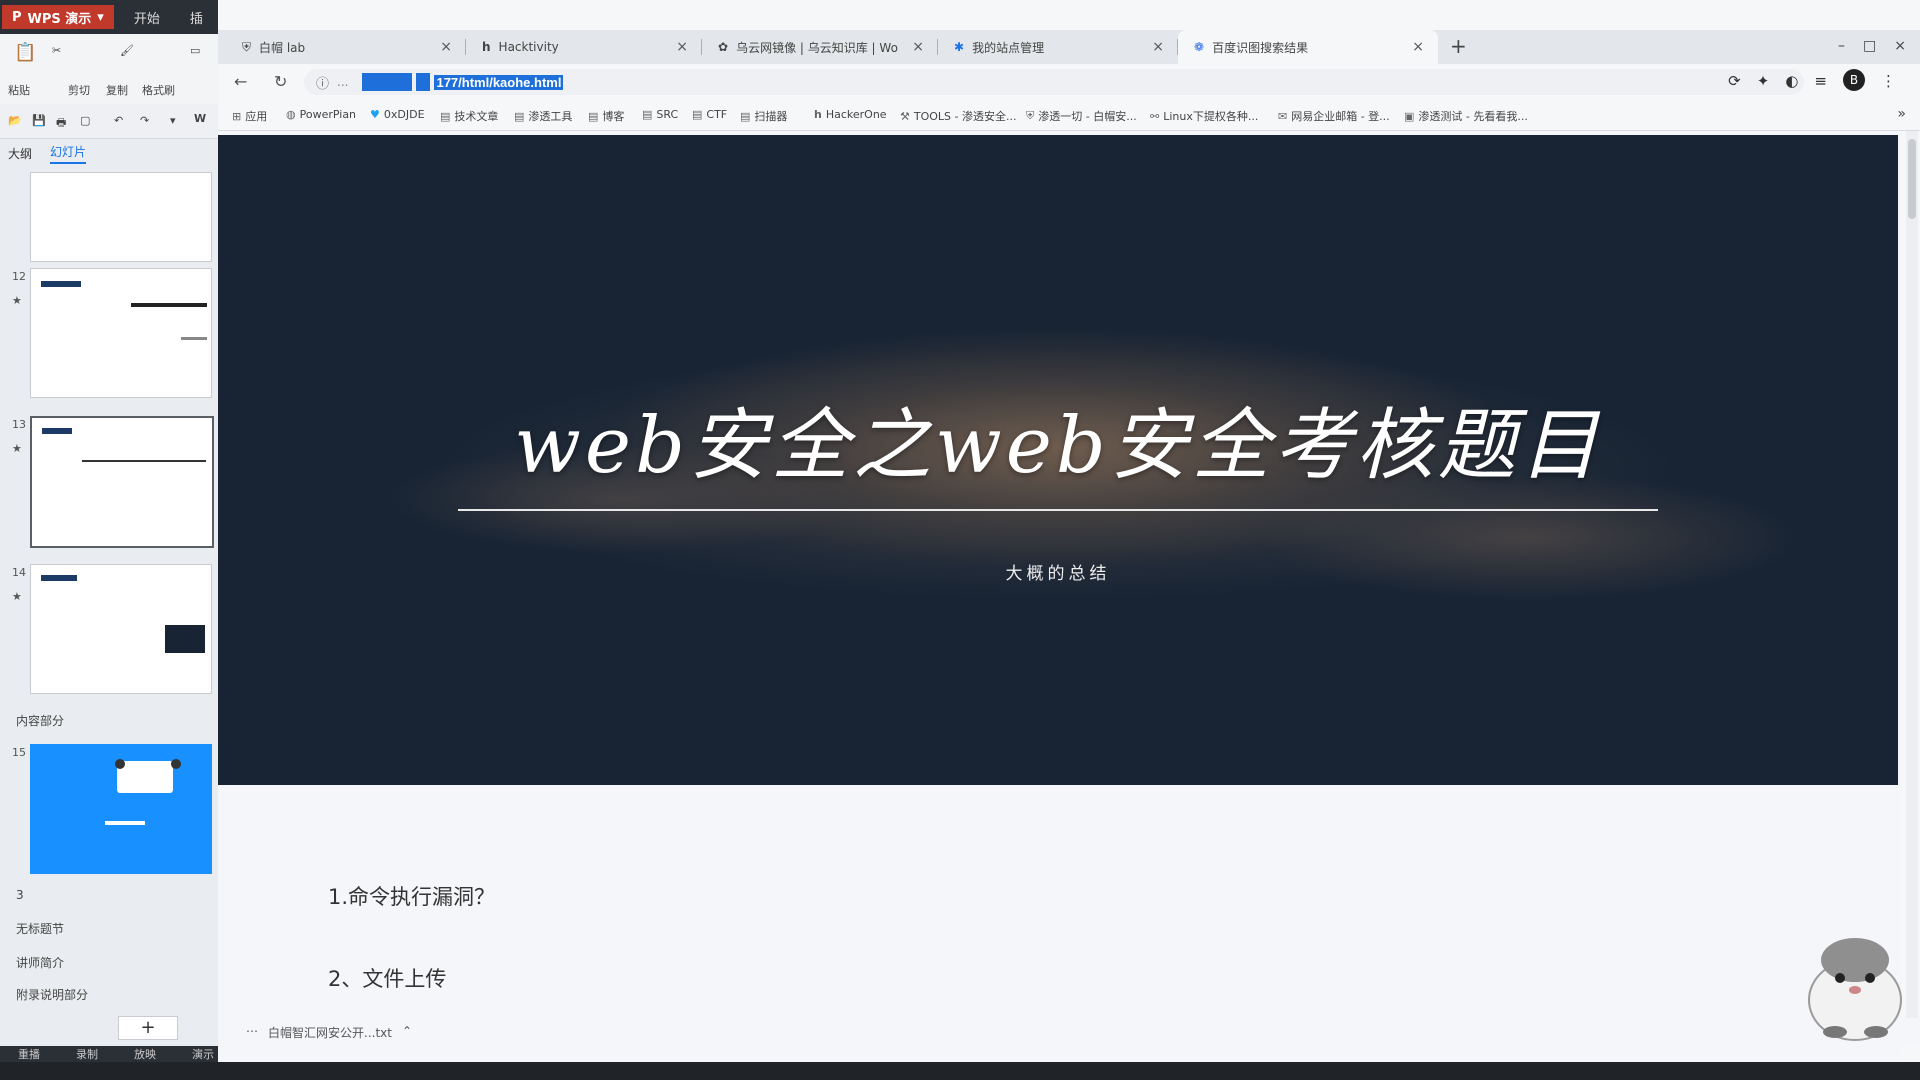  Describe the element at coordinates (147, 17) in the screenshot. I see `wps-tab-start: 开始` at that location.